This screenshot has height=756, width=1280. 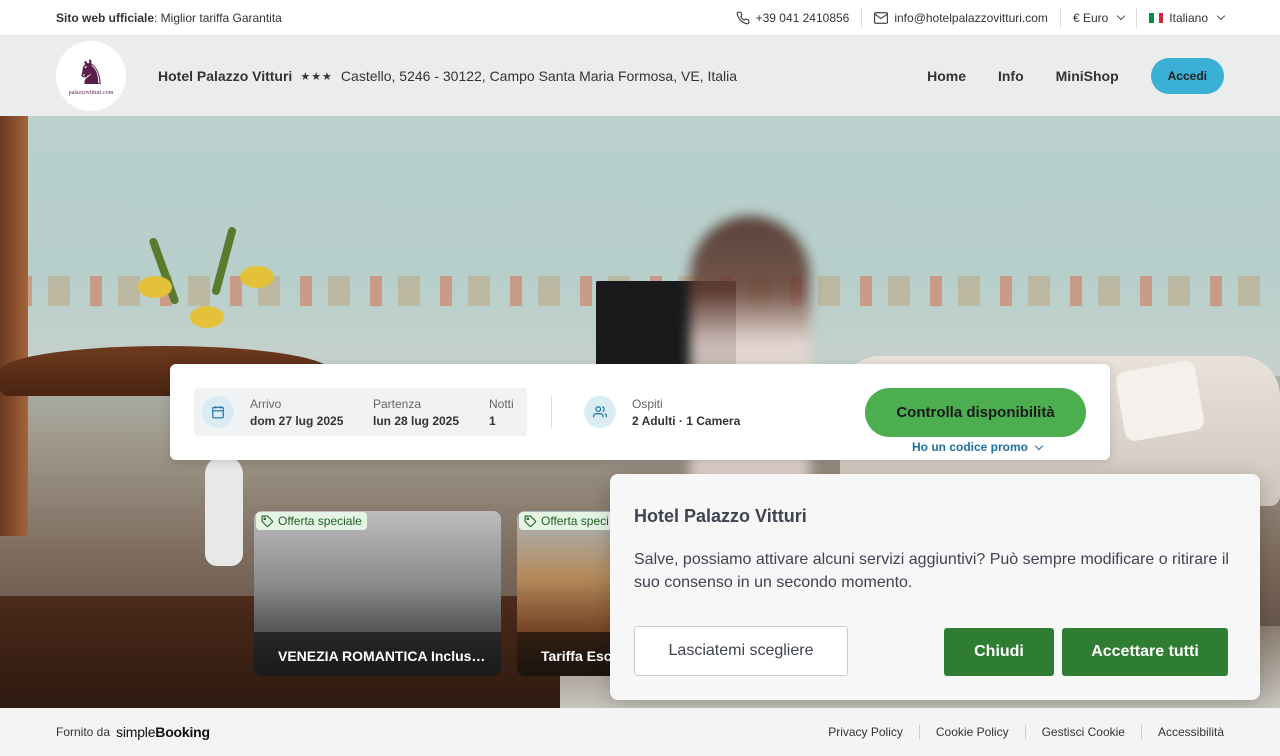 I want to click on users-icon, so click(x=600, y=412).